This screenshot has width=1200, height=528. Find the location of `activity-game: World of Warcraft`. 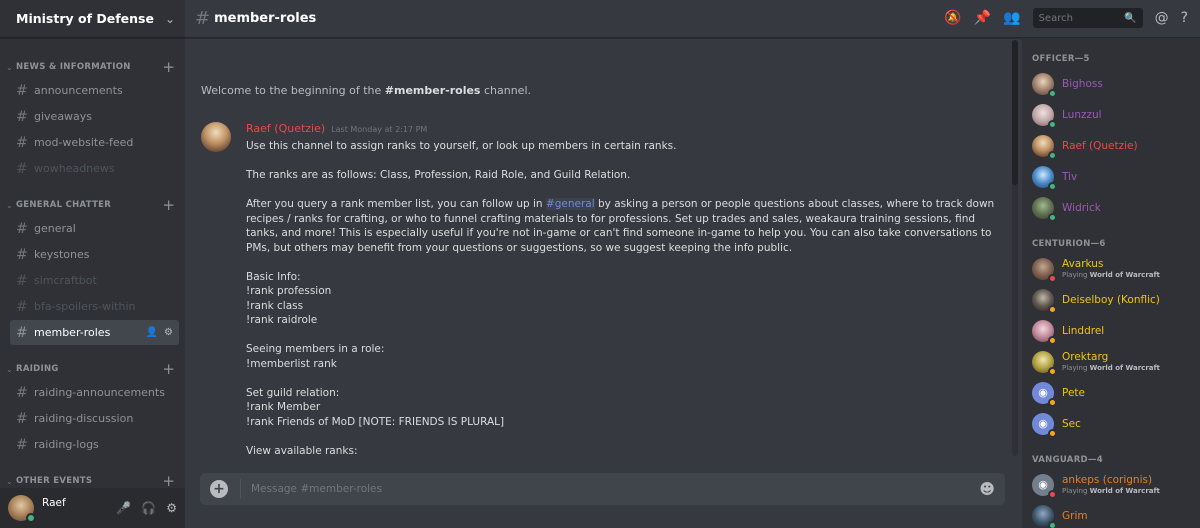

activity-game: World of Warcraft is located at coordinates (1124, 491).